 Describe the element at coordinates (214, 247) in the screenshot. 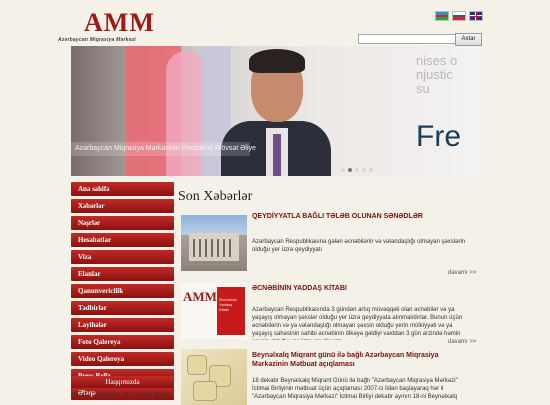

I see `building-image` at that location.